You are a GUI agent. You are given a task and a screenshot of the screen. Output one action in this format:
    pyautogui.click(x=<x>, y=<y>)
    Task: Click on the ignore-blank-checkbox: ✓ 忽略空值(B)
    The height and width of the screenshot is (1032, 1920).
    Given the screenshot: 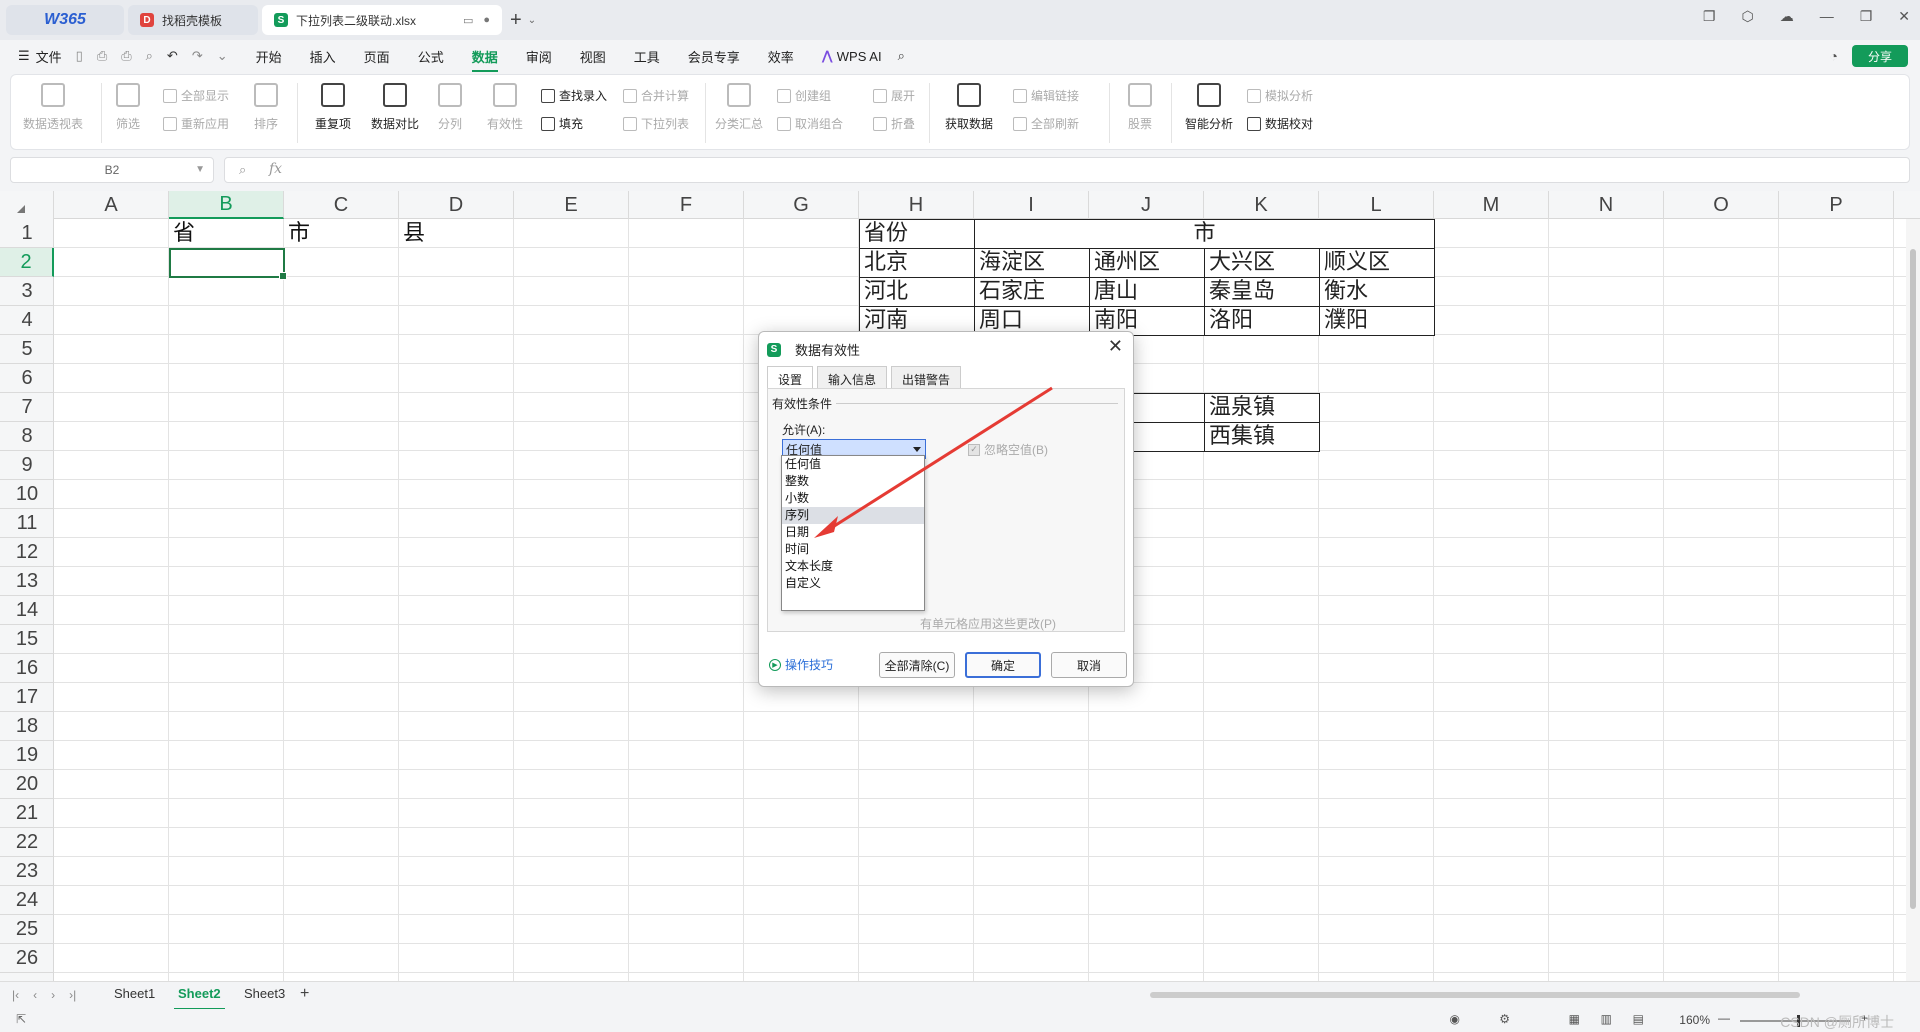 What is the action you would take?
    pyautogui.click(x=1008, y=449)
    